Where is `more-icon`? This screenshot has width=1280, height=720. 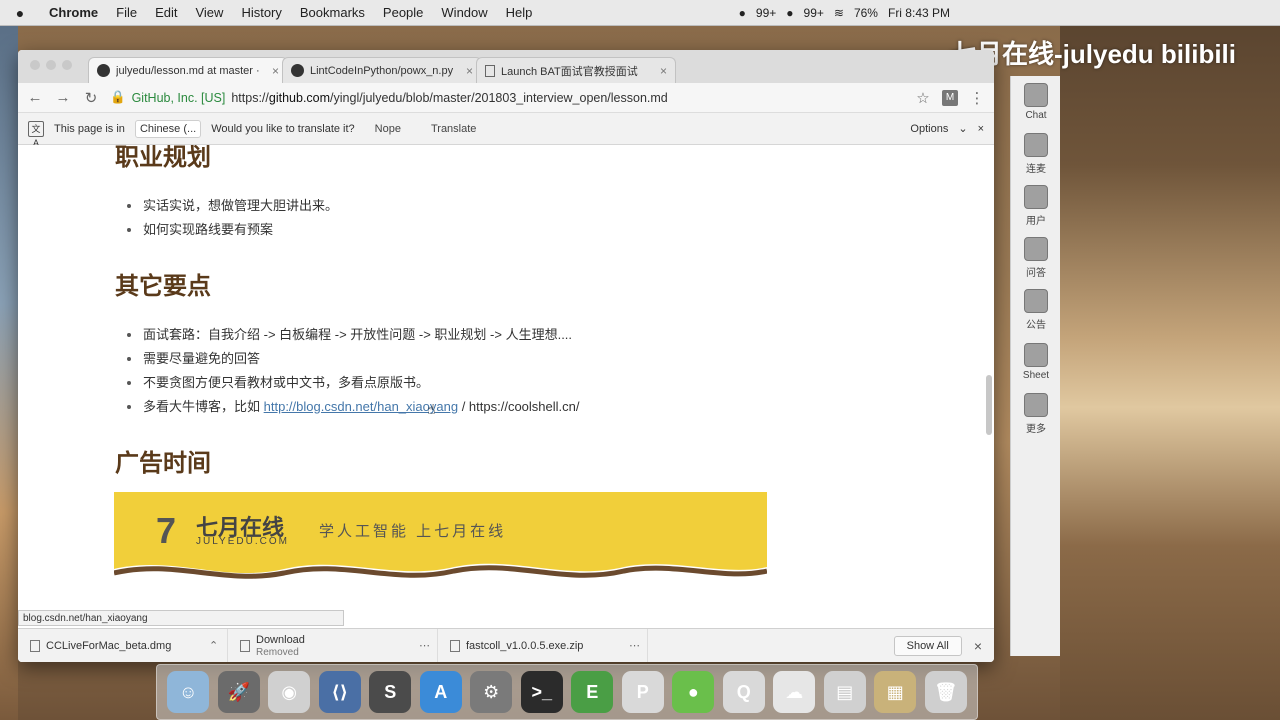 more-icon is located at coordinates (1036, 405).